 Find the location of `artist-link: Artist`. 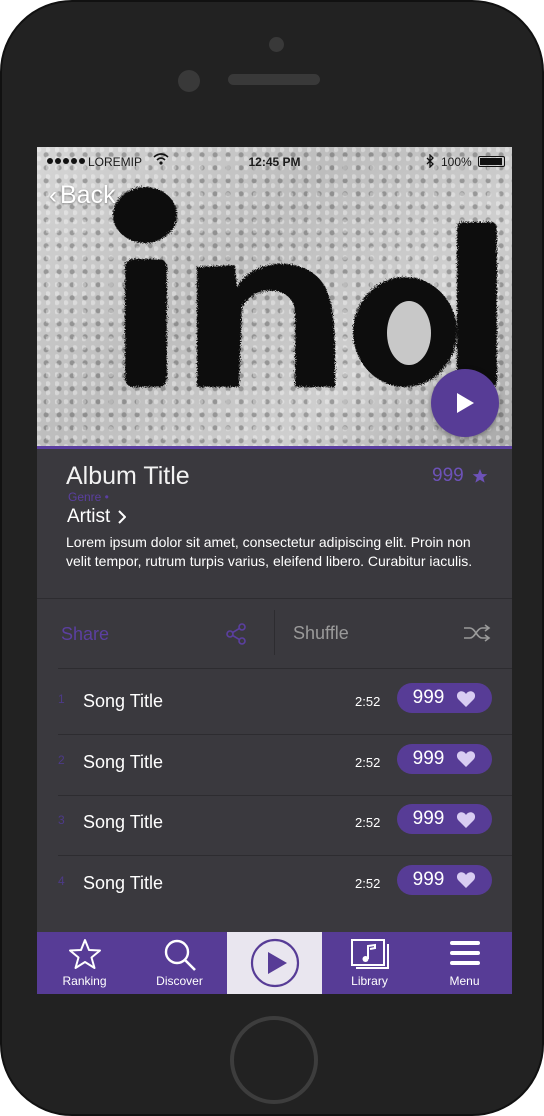

artist-link: Artist is located at coordinates (97, 517).